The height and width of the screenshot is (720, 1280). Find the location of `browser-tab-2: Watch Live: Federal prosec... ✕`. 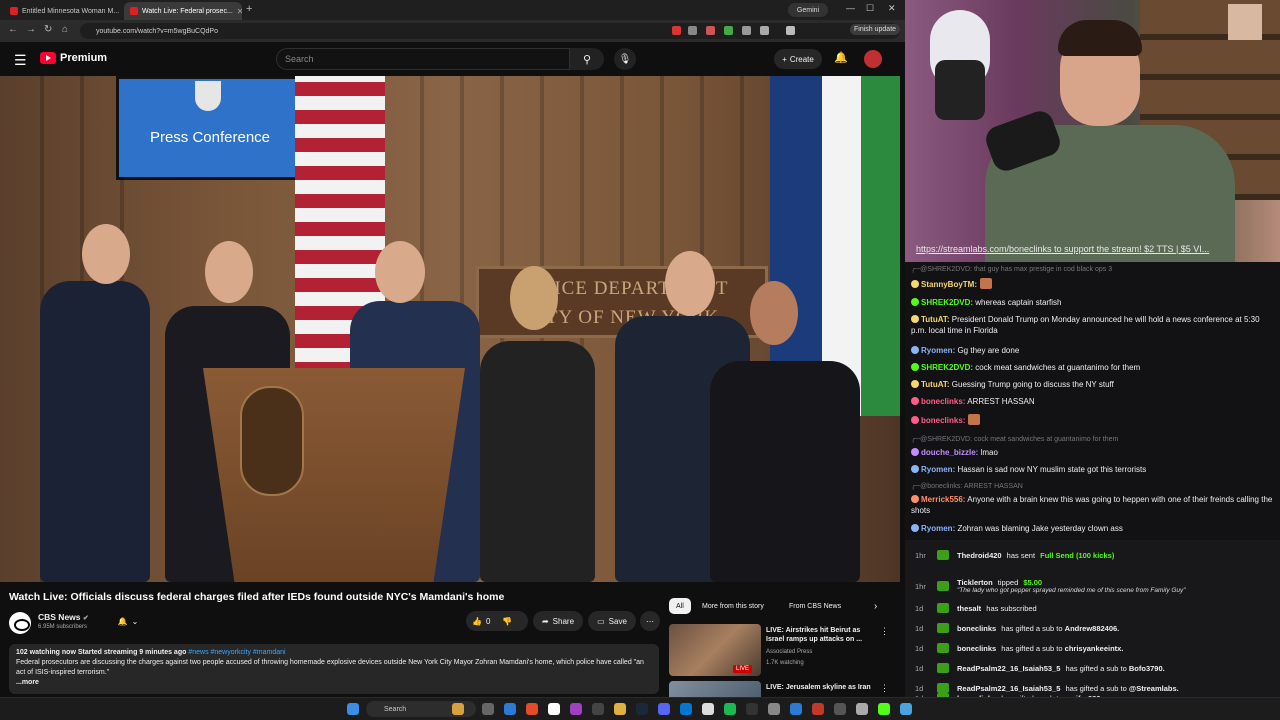

browser-tab-2: Watch Live: Federal prosec... ✕ is located at coordinates (183, 11).